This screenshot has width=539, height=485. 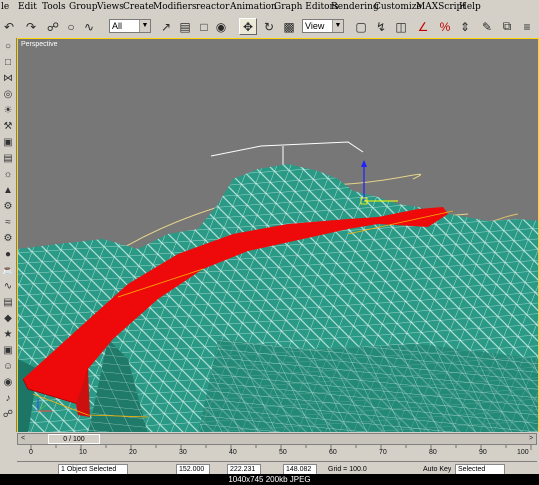 I want to click on mirror-icon: ⧉, so click(x=507, y=26).